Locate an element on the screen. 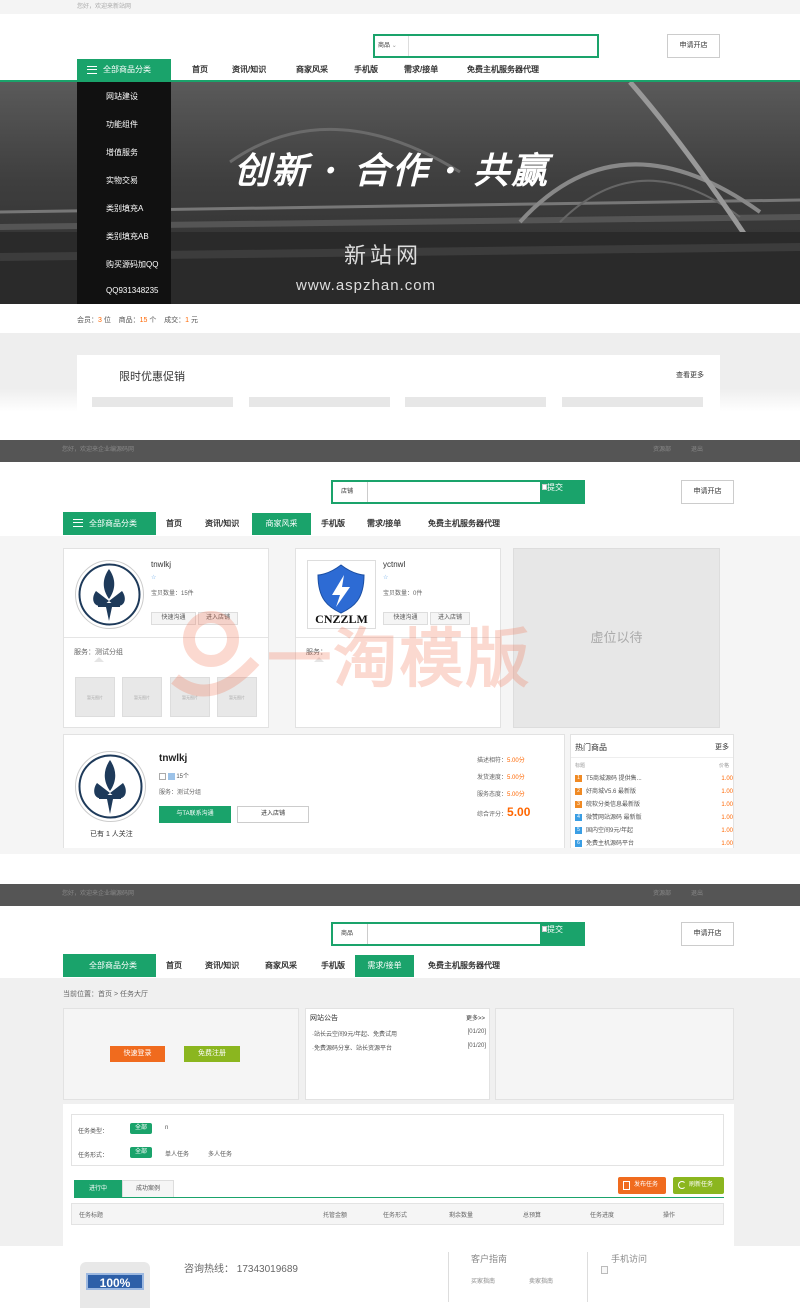  ad-placeholder: 虚位以待 is located at coordinates (616, 638).